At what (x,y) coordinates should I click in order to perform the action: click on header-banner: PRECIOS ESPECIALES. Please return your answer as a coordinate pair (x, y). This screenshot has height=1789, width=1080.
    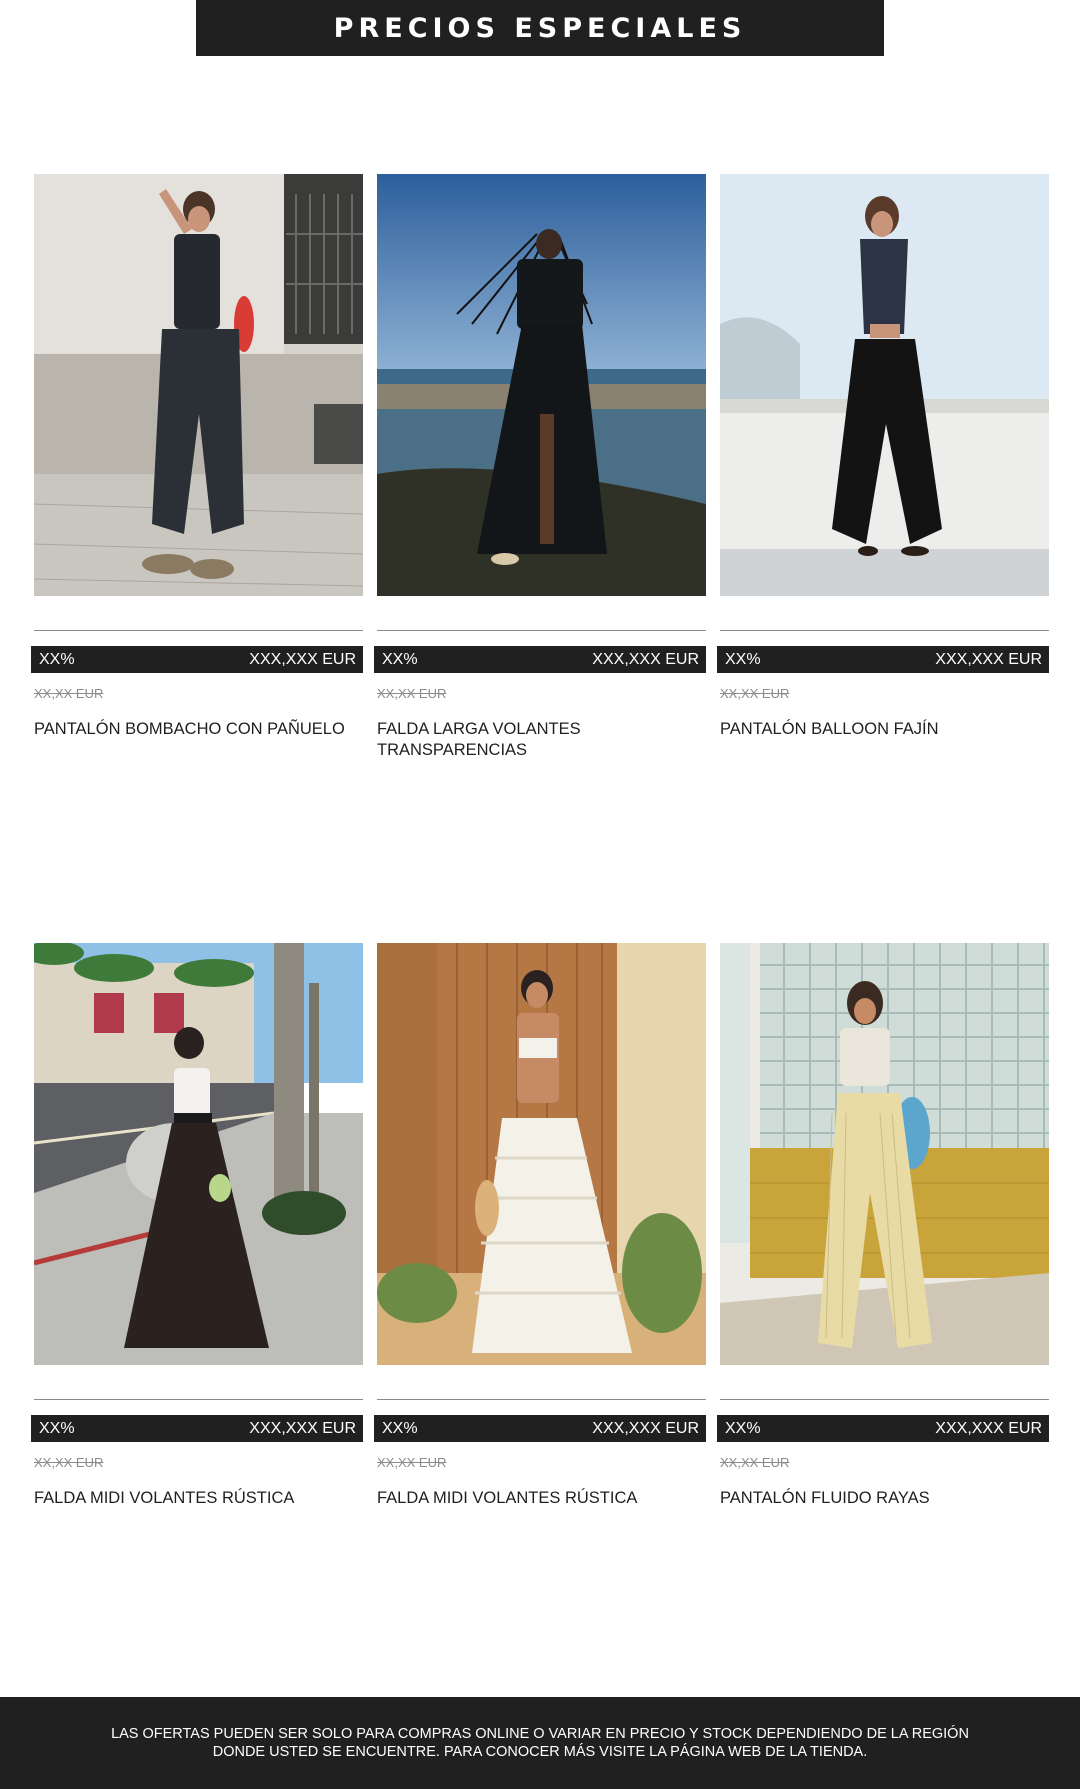
    Looking at the image, I should click on (540, 28).